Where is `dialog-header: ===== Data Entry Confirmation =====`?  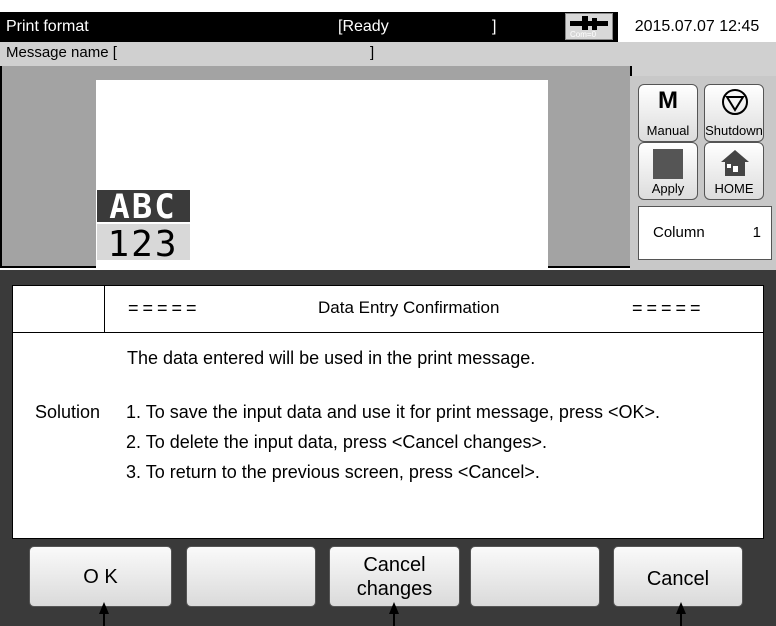
dialog-header: ===== Data Entry Confirmation ===== is located at coordinates (388, 309).